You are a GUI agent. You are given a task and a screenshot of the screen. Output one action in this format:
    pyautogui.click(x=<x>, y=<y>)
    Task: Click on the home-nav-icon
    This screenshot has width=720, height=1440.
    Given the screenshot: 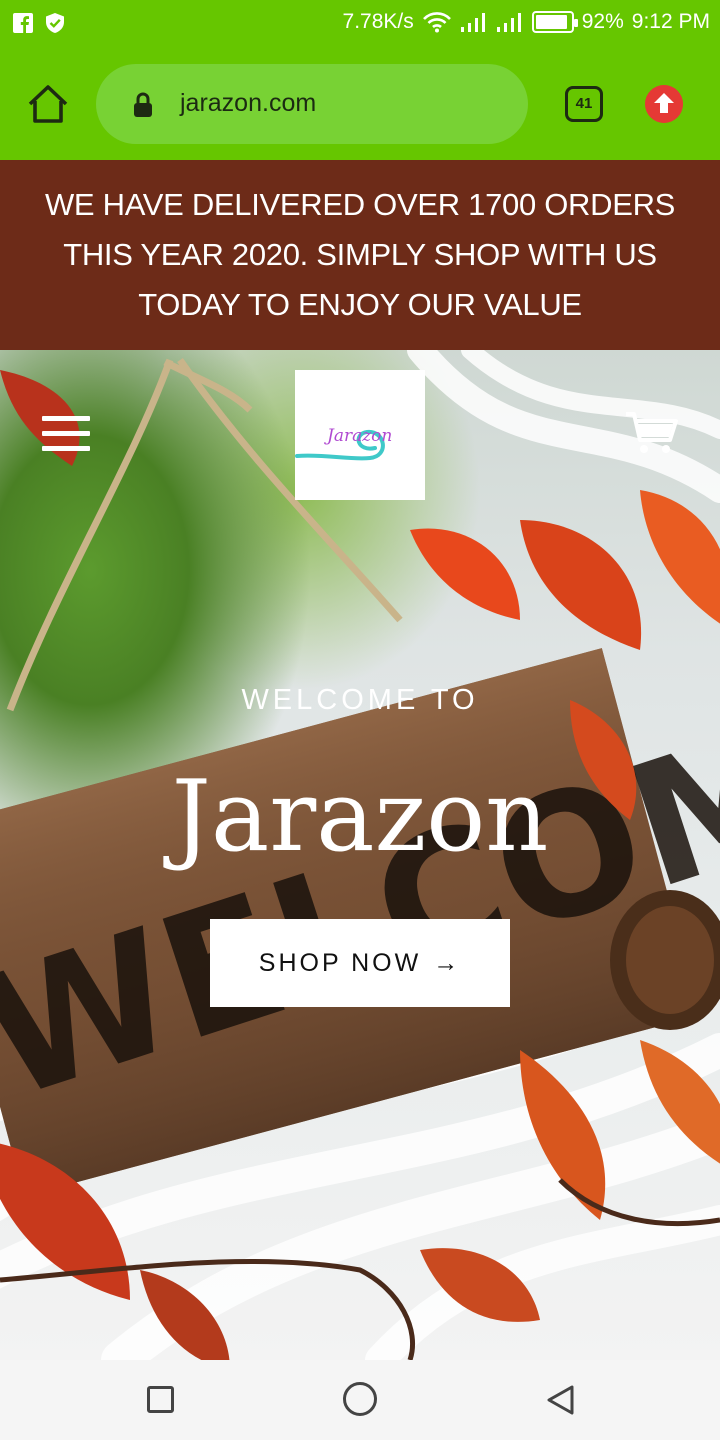 What is the action you would take?
    pyautogui.click(x=360, y=1399)
    